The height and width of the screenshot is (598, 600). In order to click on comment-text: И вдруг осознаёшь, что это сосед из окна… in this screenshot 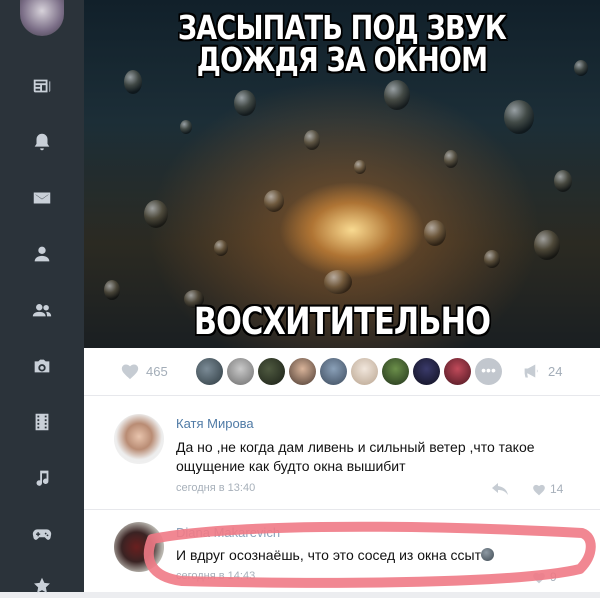, I will do `click(376, 555)`.